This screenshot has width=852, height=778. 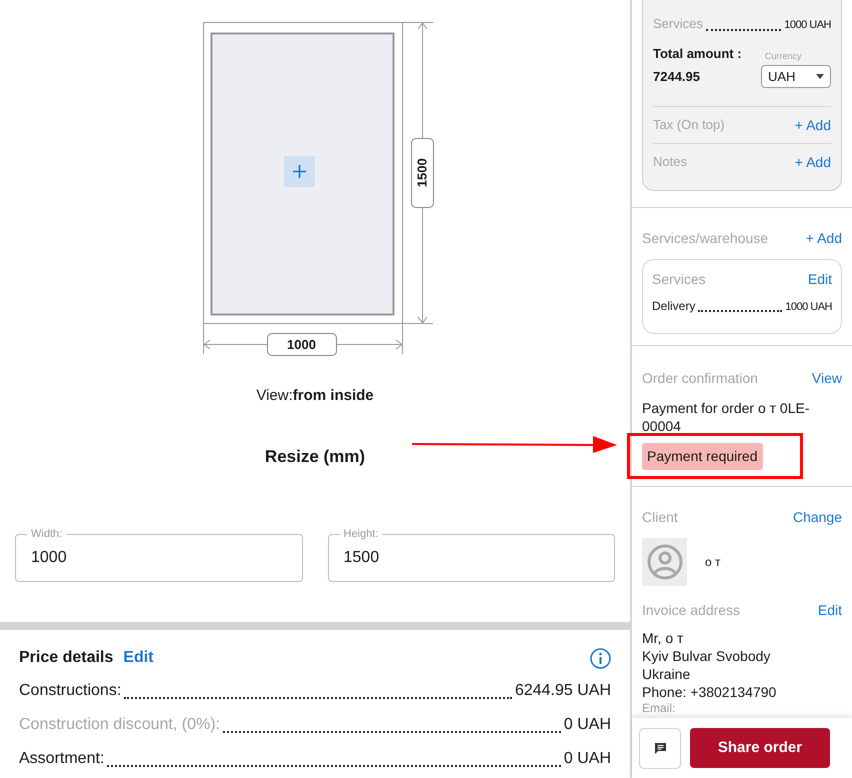 What do you see at coordinates (659, 708) in the screenshot?
I see `address-line: Email:` at bounding box center [659, 708].